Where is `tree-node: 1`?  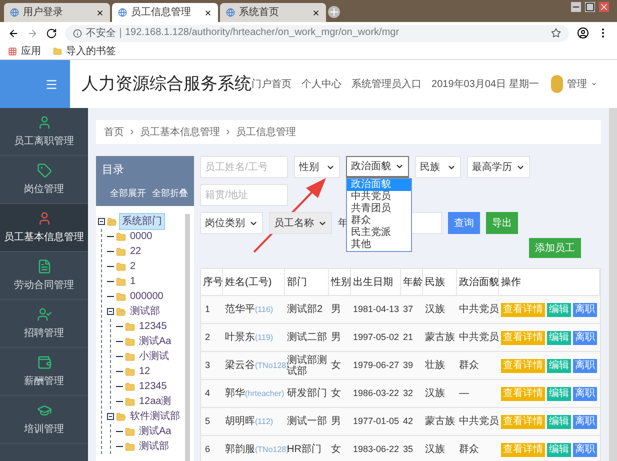
tree-node: 1 is located at coordinates (133, 281).